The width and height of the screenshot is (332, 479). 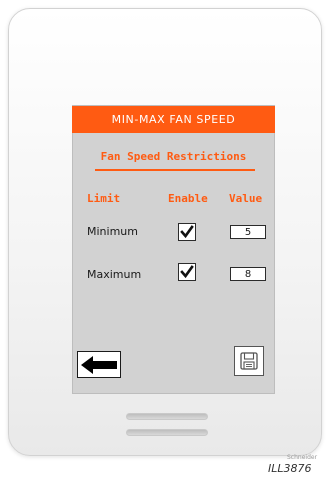 I want to click on maximum-enable-checkbox, so click(x=187, y=272).